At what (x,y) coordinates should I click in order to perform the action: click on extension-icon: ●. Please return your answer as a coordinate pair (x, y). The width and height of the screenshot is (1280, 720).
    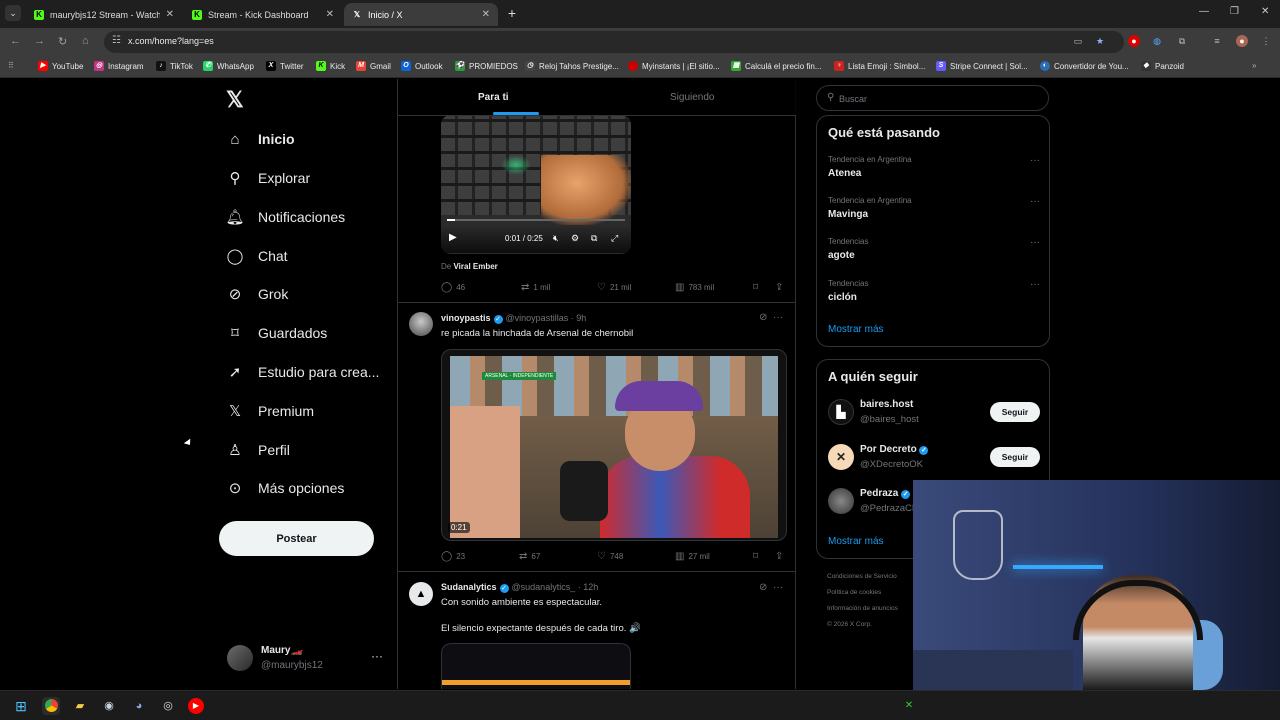
    Looking at the image, I should click on (1134, 41).